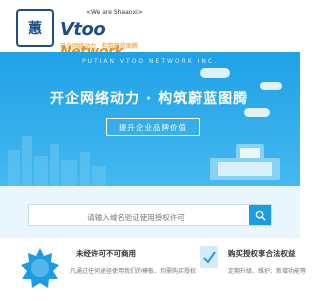 The image size is (320, 300). I want to click on feature-card-no-commercial: 未经许可不可商用 凡通过任何途径使用我们的模板、均需购买授权, so click(98, 269).